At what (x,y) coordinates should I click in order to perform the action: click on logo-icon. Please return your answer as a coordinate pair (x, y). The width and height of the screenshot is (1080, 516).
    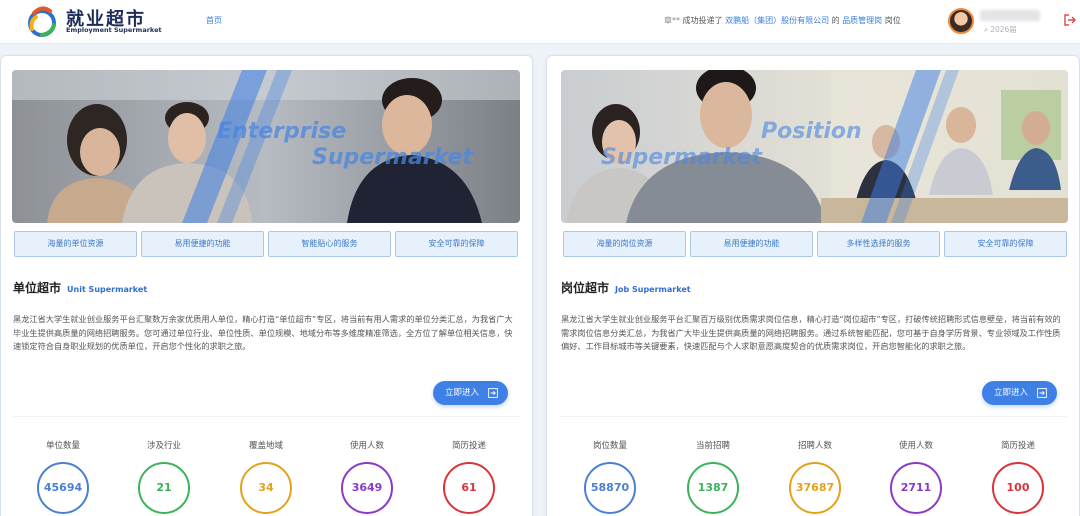
    Looking at the image, I should click on (42, 21).